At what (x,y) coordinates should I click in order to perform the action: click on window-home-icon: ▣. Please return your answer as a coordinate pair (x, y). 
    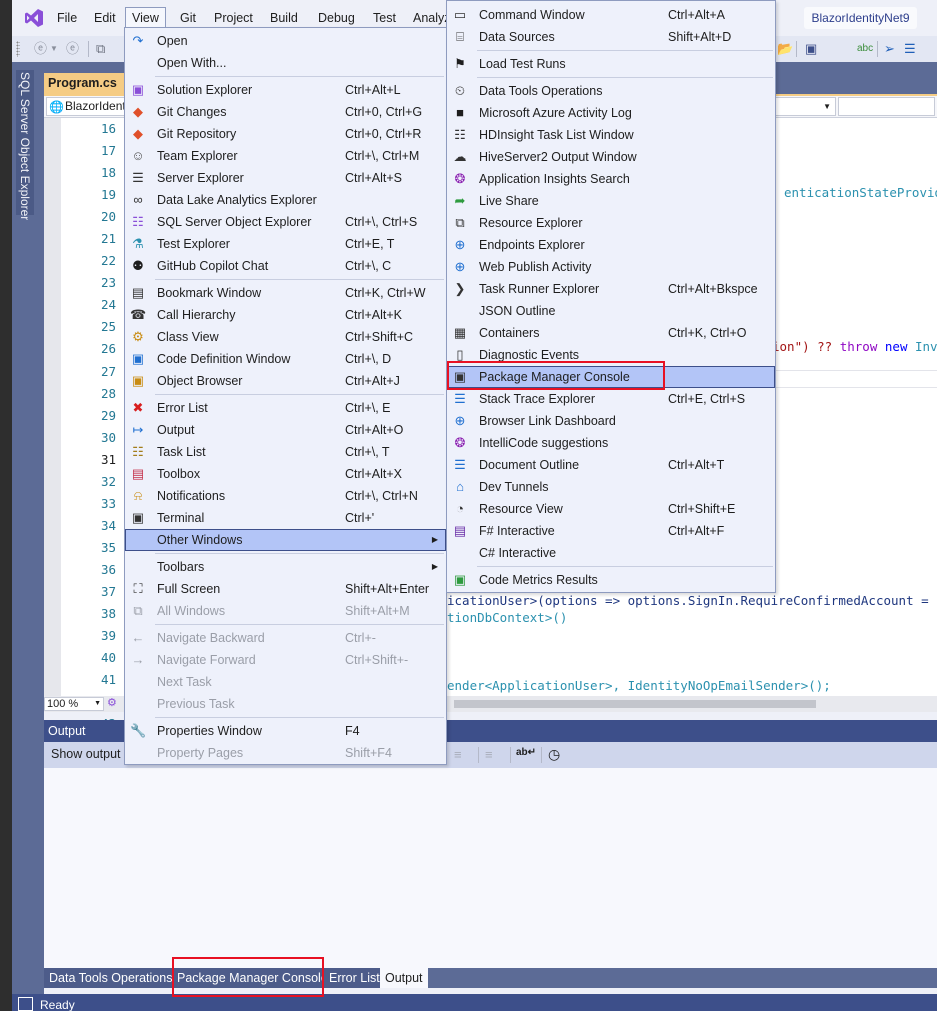
    Looking at the image, I should click on (811, 49).